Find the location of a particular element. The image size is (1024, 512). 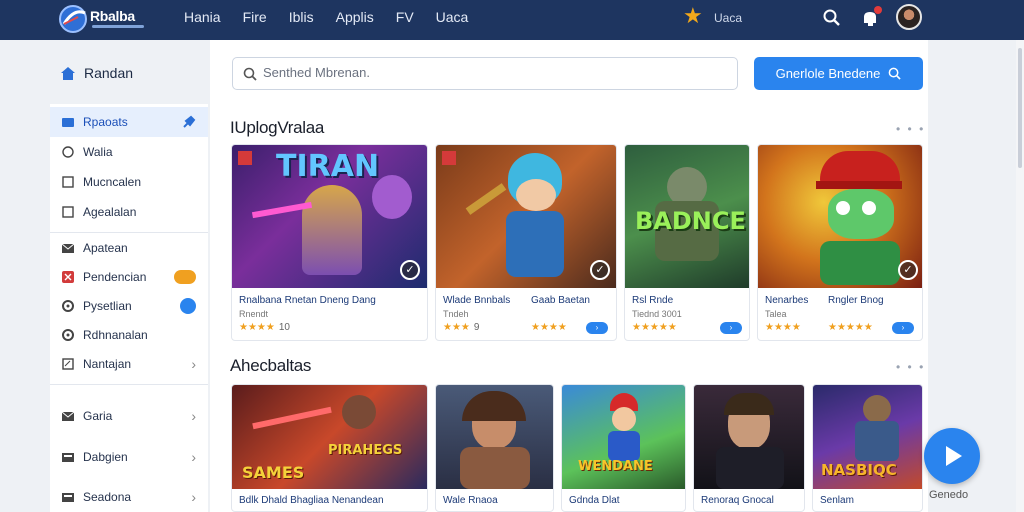

game-title: Nenarbes is located at coordinates (787, 300).